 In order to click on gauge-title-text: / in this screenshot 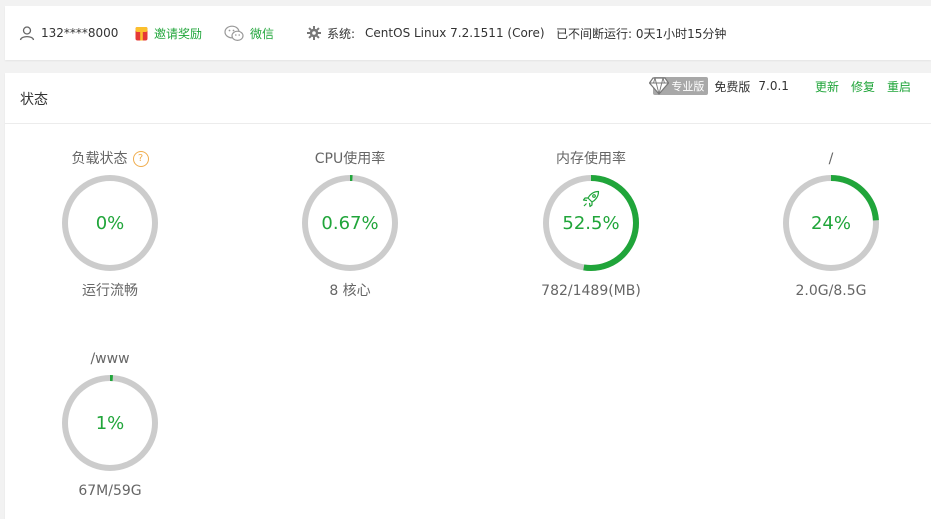, I will do `click(831, 159)`.